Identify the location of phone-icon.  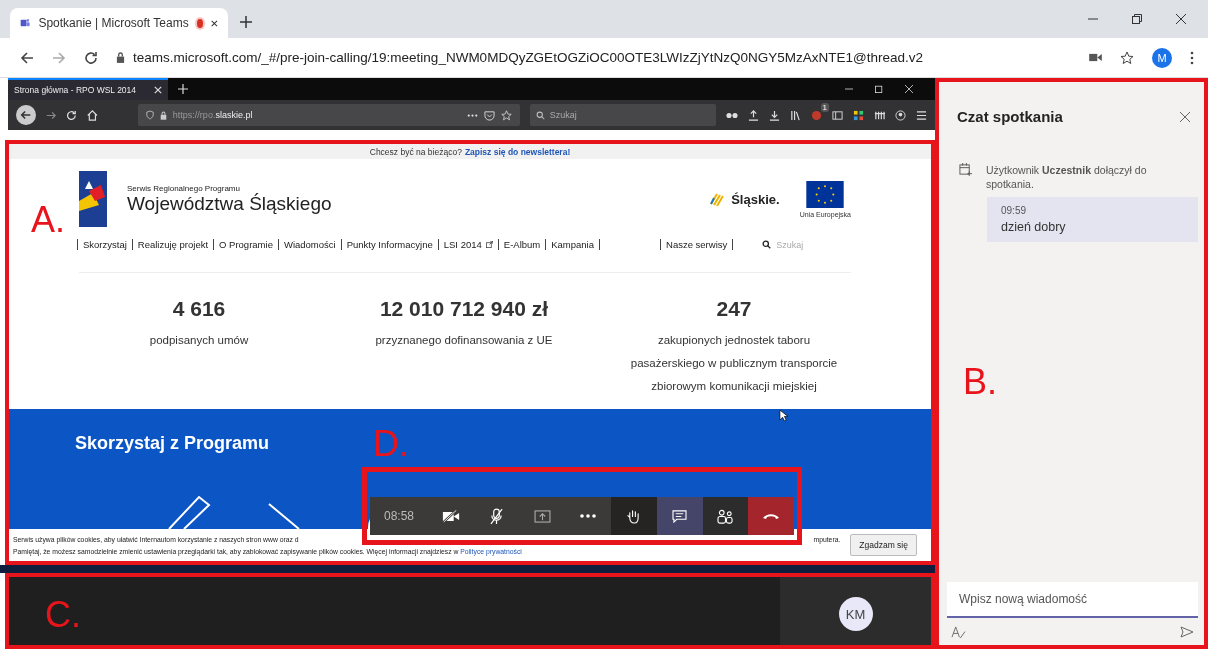
(771, 516).